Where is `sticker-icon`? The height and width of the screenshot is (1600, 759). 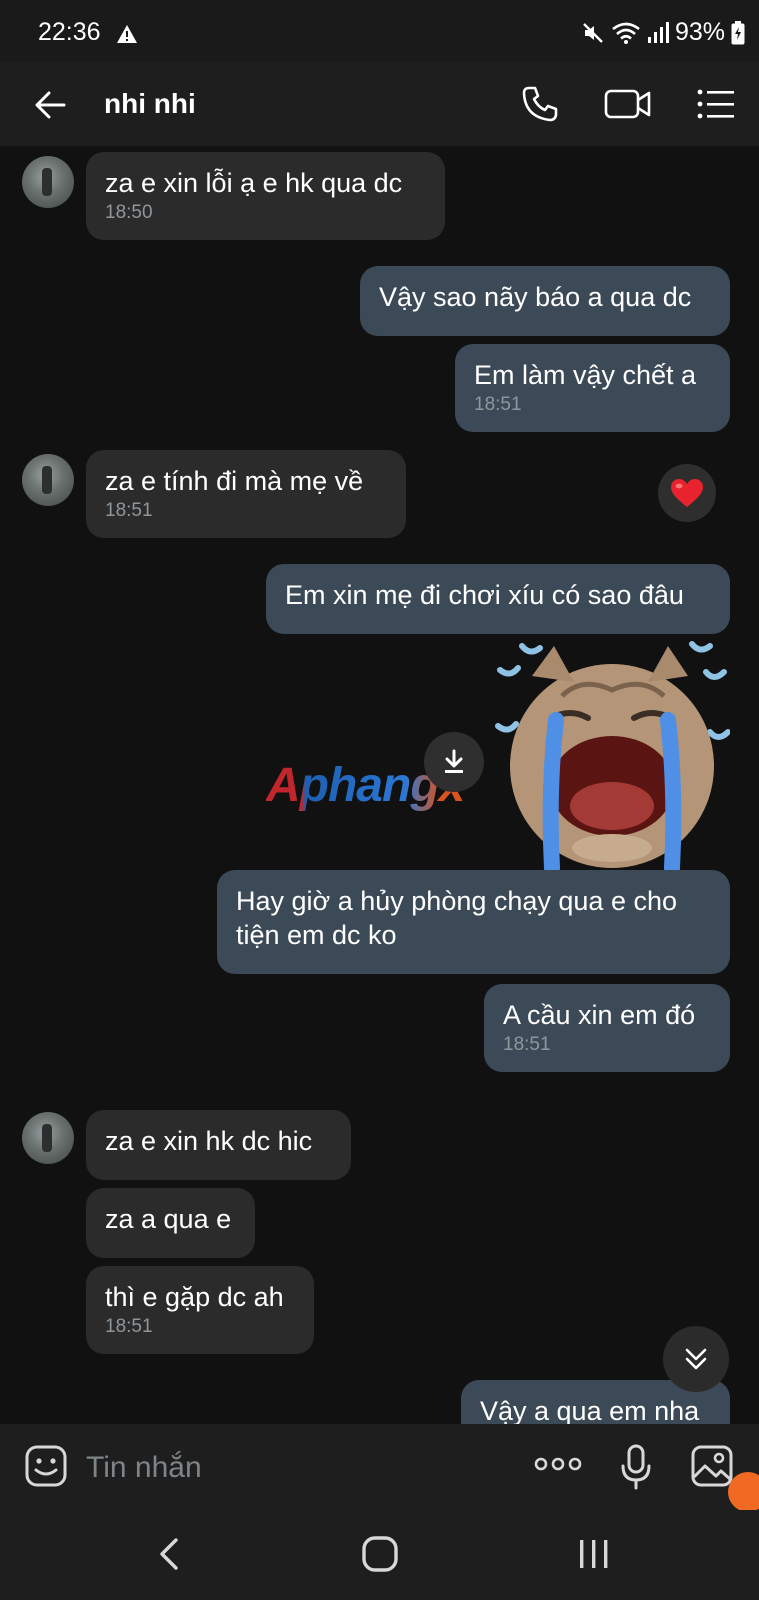
sticker-icon is located at coordinates (46, 1468).